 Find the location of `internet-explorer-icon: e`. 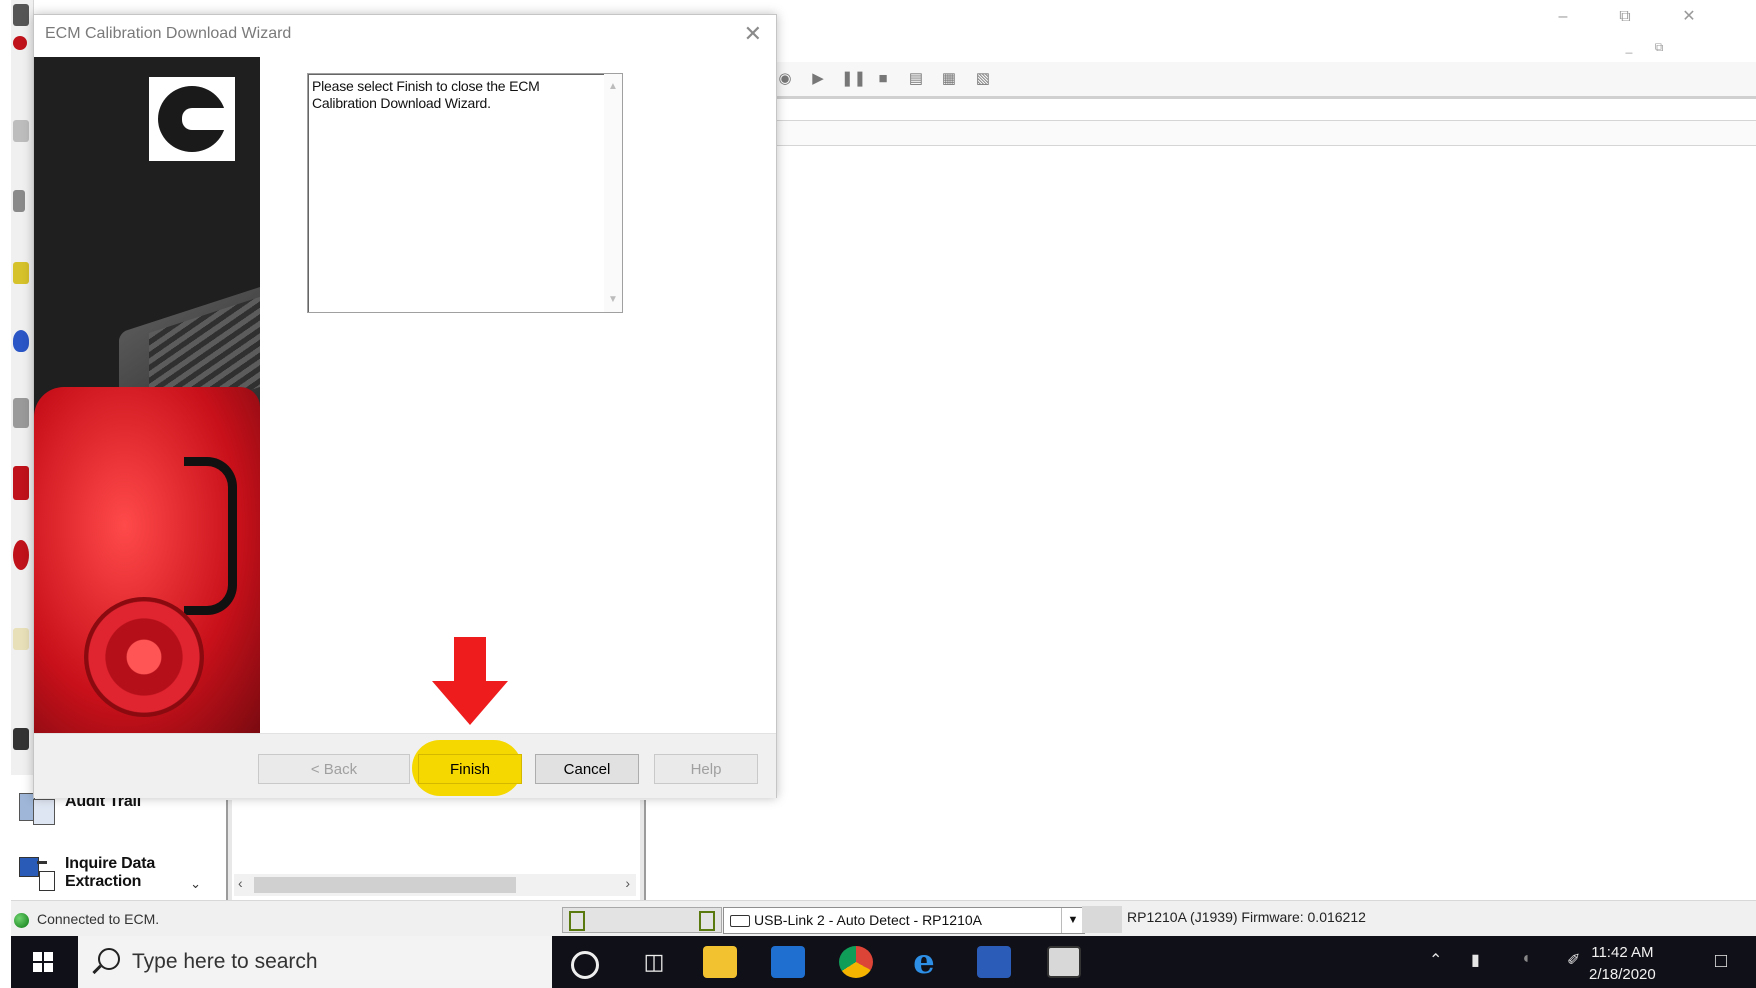

internet-explorer-icon: e is located at coordinates (924, 962).